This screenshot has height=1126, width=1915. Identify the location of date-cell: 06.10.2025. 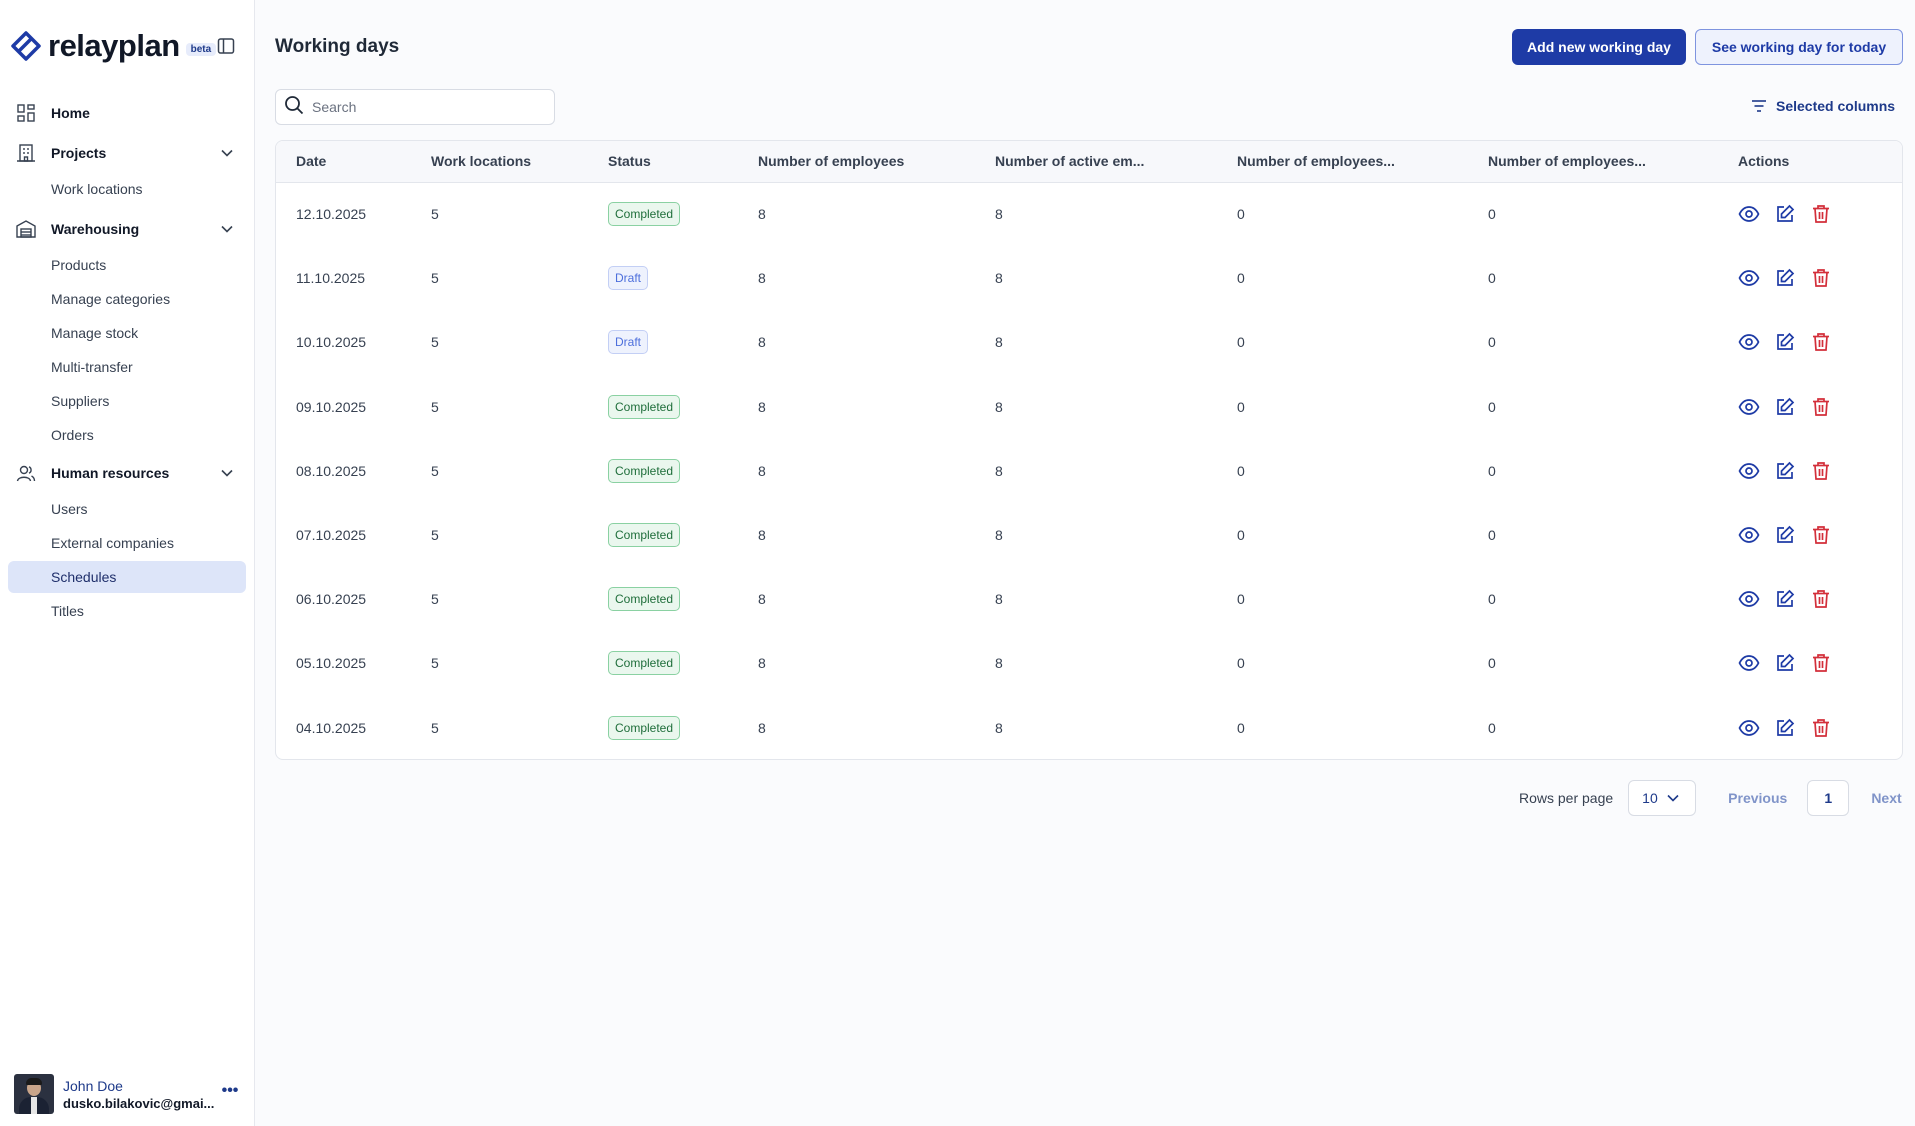
(331, 599).